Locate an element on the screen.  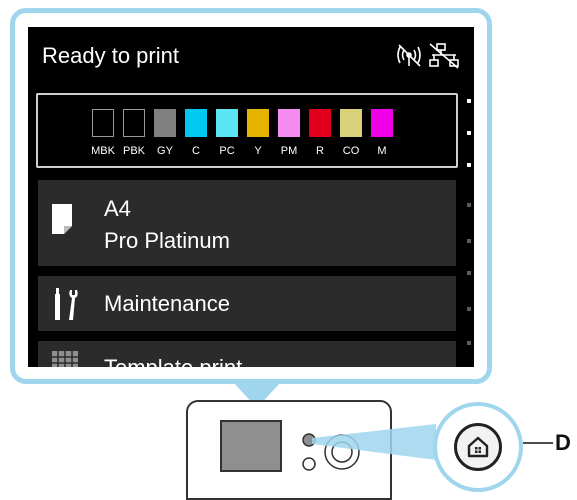
network-status-icons is located at coordinates (428, 56).